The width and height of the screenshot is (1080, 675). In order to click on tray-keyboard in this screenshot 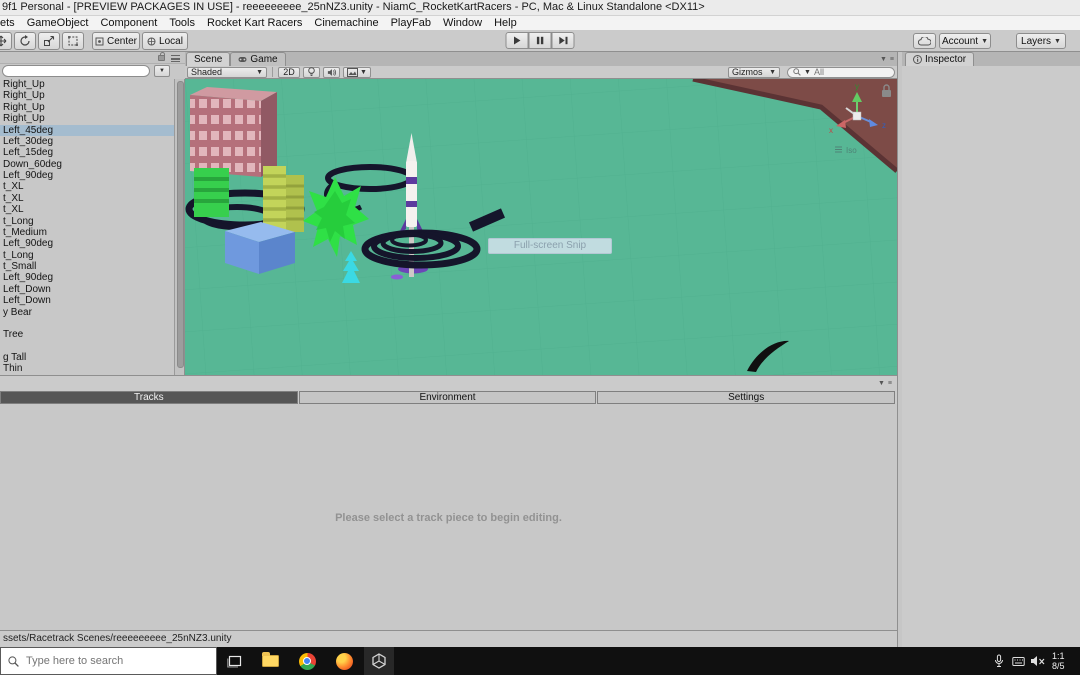, I will do `click(1018, 661)`.